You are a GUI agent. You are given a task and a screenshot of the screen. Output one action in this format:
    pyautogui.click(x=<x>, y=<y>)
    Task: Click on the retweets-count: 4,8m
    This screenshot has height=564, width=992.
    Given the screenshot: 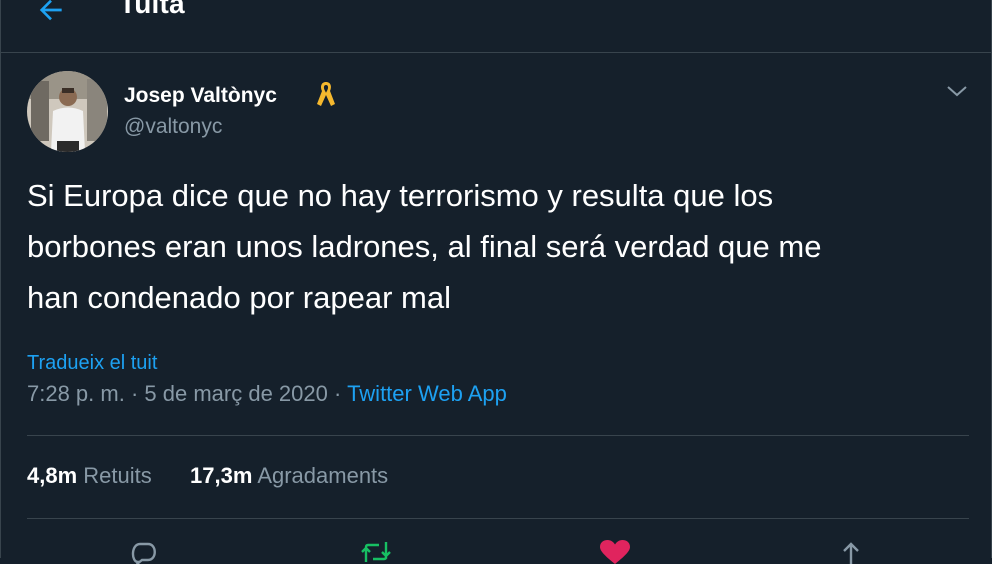 What is the action you would take?
    pyautogui.click(x=52, y=475)
    